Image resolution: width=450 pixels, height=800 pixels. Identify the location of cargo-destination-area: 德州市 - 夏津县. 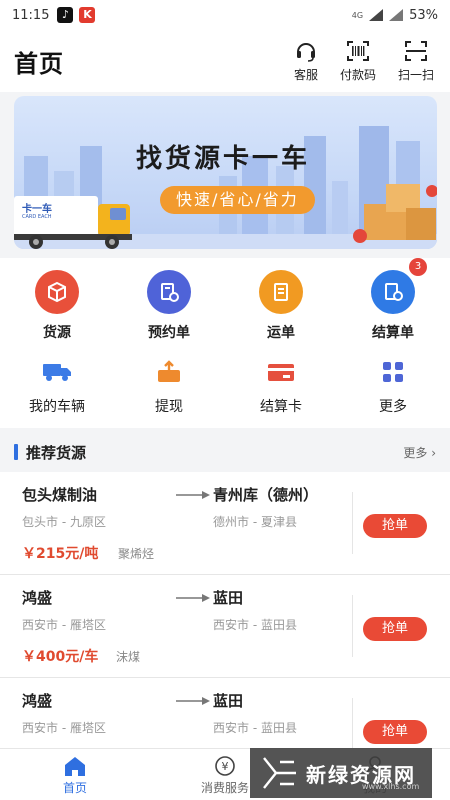
(255, 522).